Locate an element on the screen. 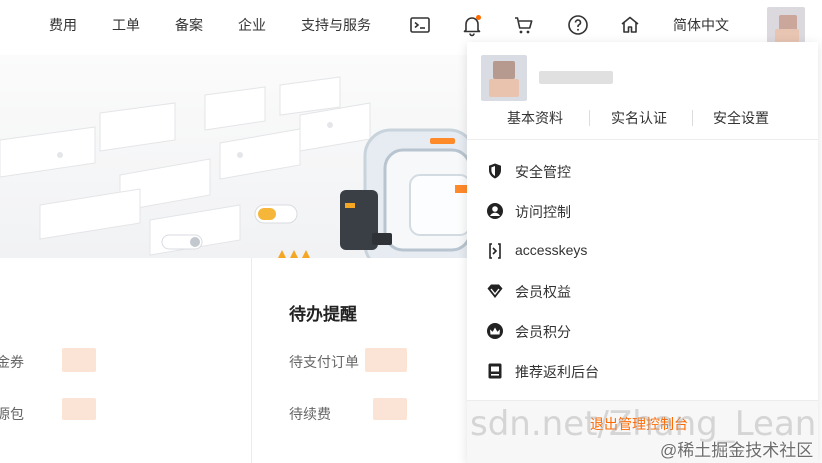 This screenshot has width=822, height=463. dropdown-avatar is located at coordinates (504, 78).